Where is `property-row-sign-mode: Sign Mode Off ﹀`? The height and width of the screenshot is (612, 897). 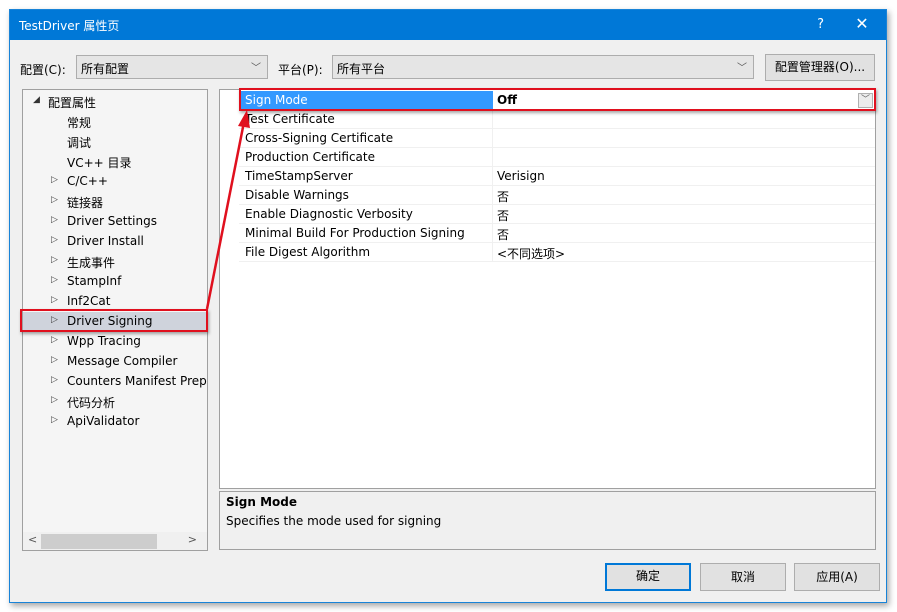 property-row-sign-mode: Sign Mode Off ﹀ is located at coordinates (557, 100).